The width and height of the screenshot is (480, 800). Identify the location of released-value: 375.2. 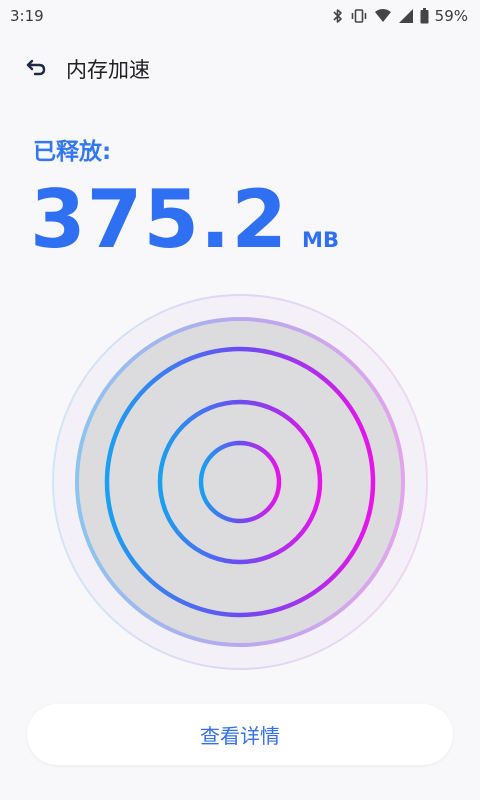
(159, 219).